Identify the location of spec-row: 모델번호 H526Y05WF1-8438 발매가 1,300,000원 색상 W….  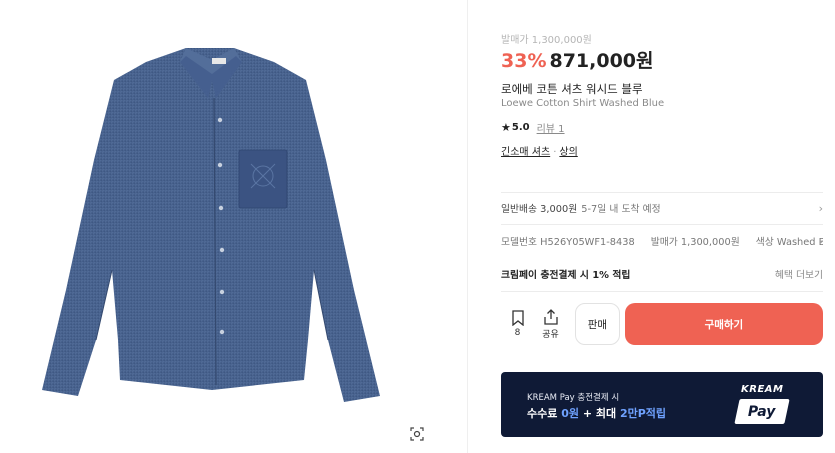
(662, 241).